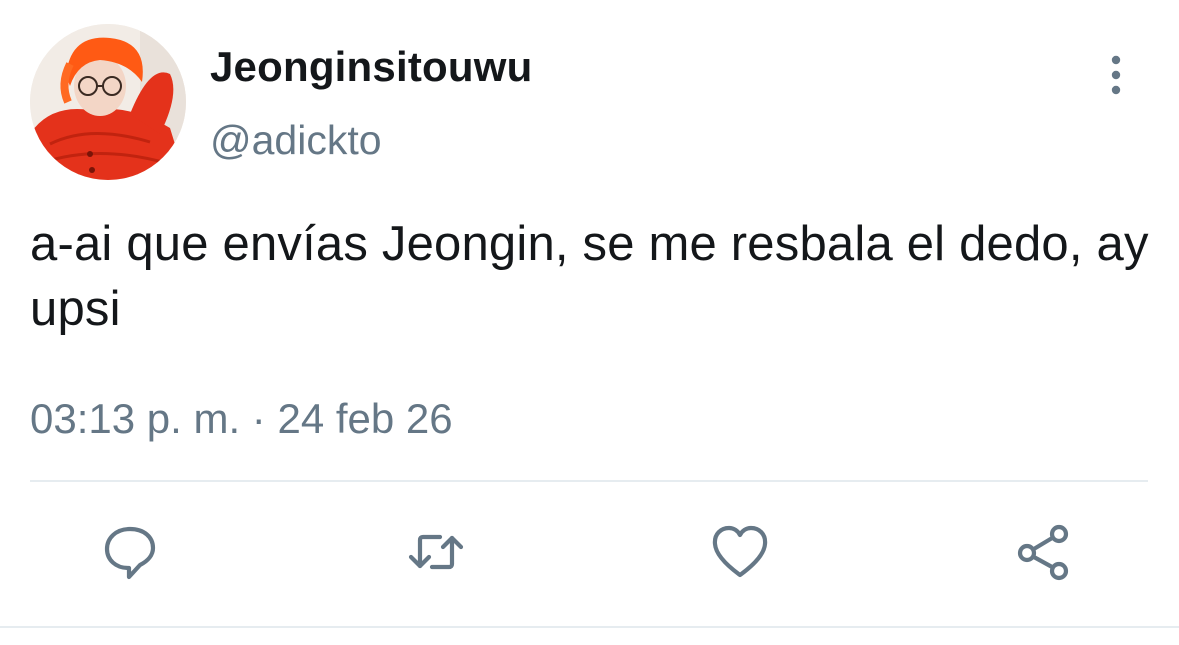 This screenshot has width=1179, height=645. I want to click on reply-button, so click(130, 552).